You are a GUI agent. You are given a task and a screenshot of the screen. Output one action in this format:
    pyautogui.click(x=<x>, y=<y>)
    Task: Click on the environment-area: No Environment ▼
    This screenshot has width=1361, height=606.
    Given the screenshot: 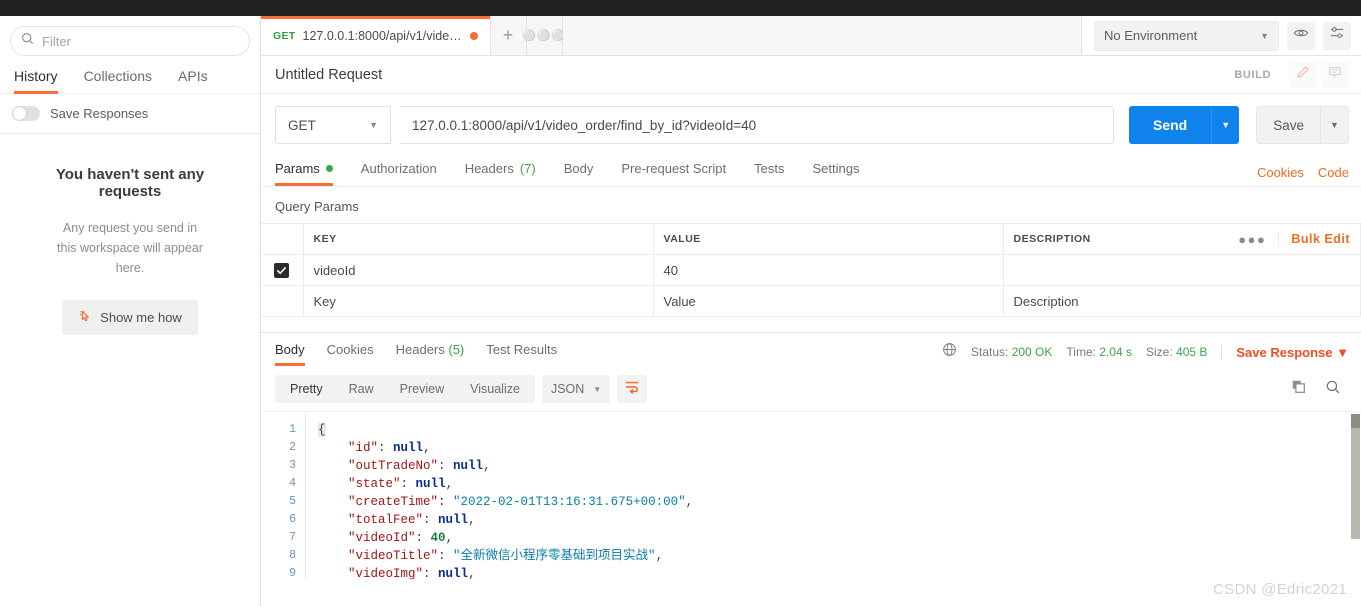 What is the action you would take?
    pyautogui.click(x=1221, y=35)
    